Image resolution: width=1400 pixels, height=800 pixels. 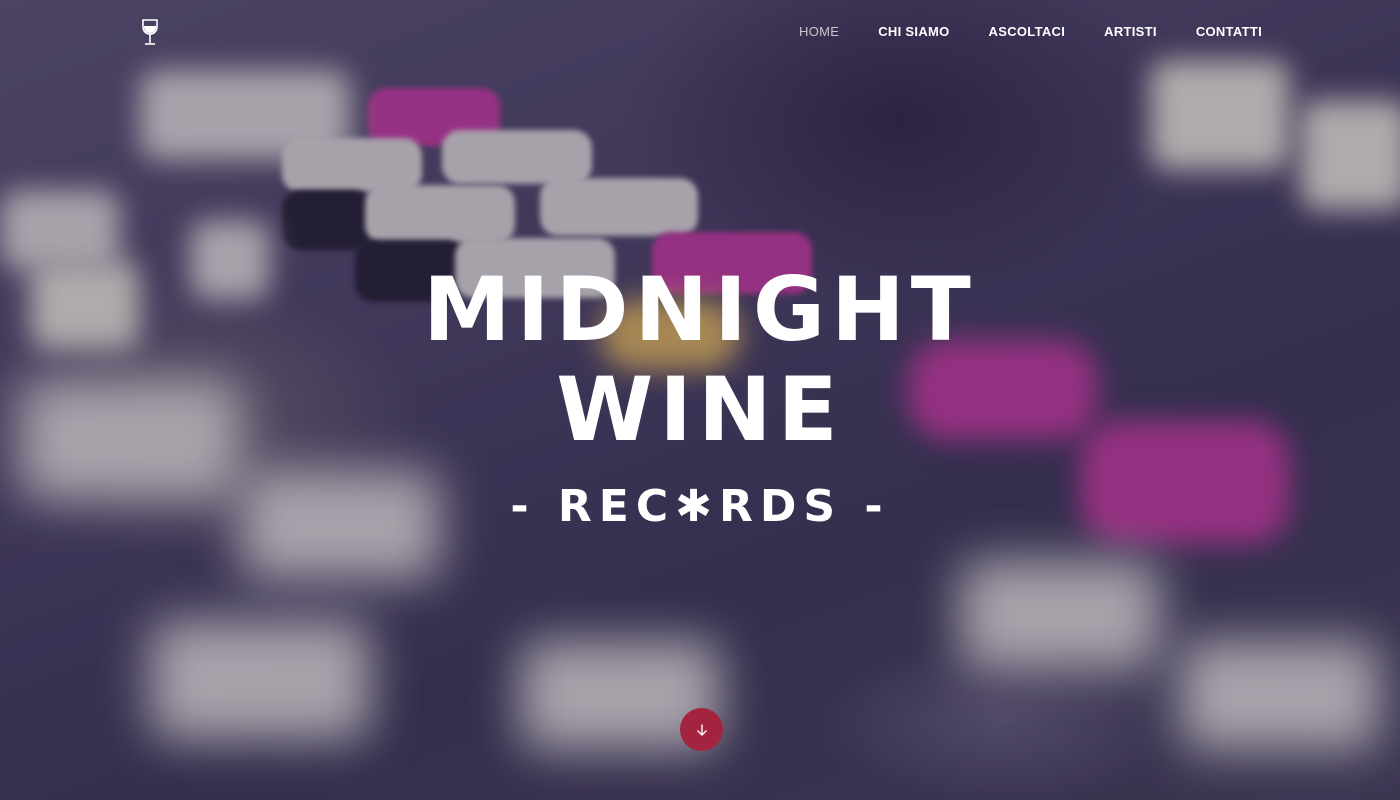 What do you see at coordinates (913, 32) in the screenshot?
I see `nav-item-chi-siamo: CHI SIAMO` at bounding box center [913, 32].